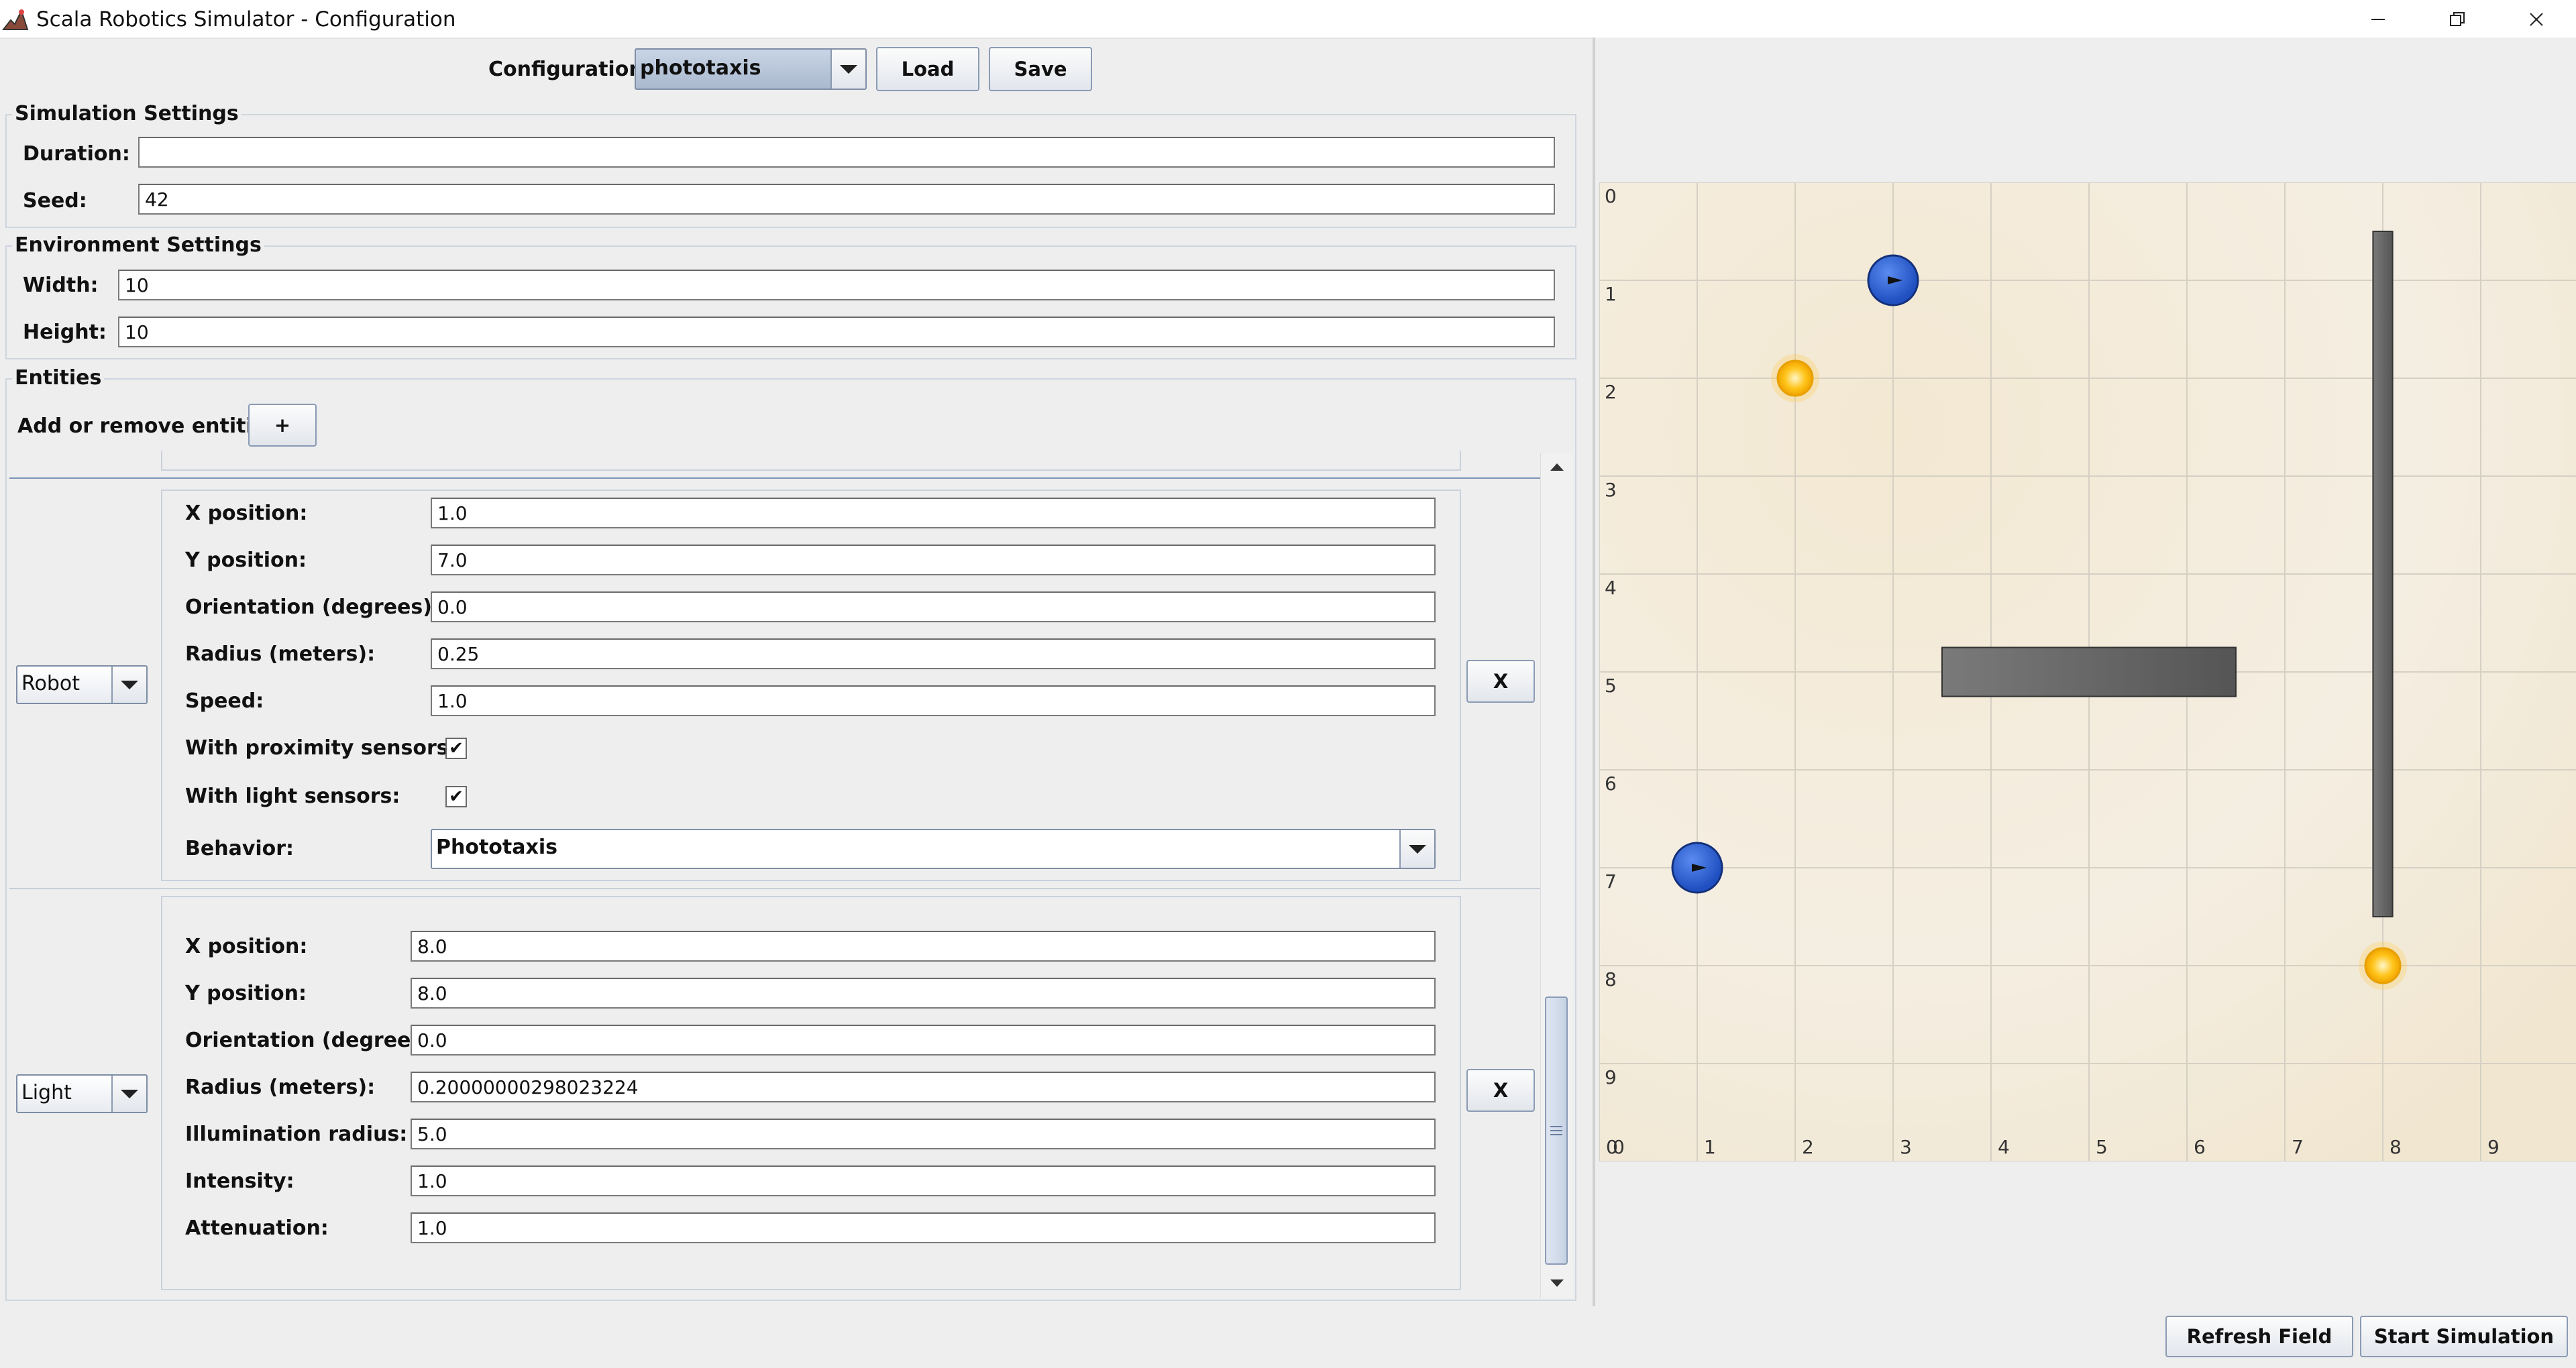 This screenshot has width=2576, height=1368. Describe the element at coordinates (151, 426) in the screenshot. I see `add-remove-label: Add or remove entities:` at that location.